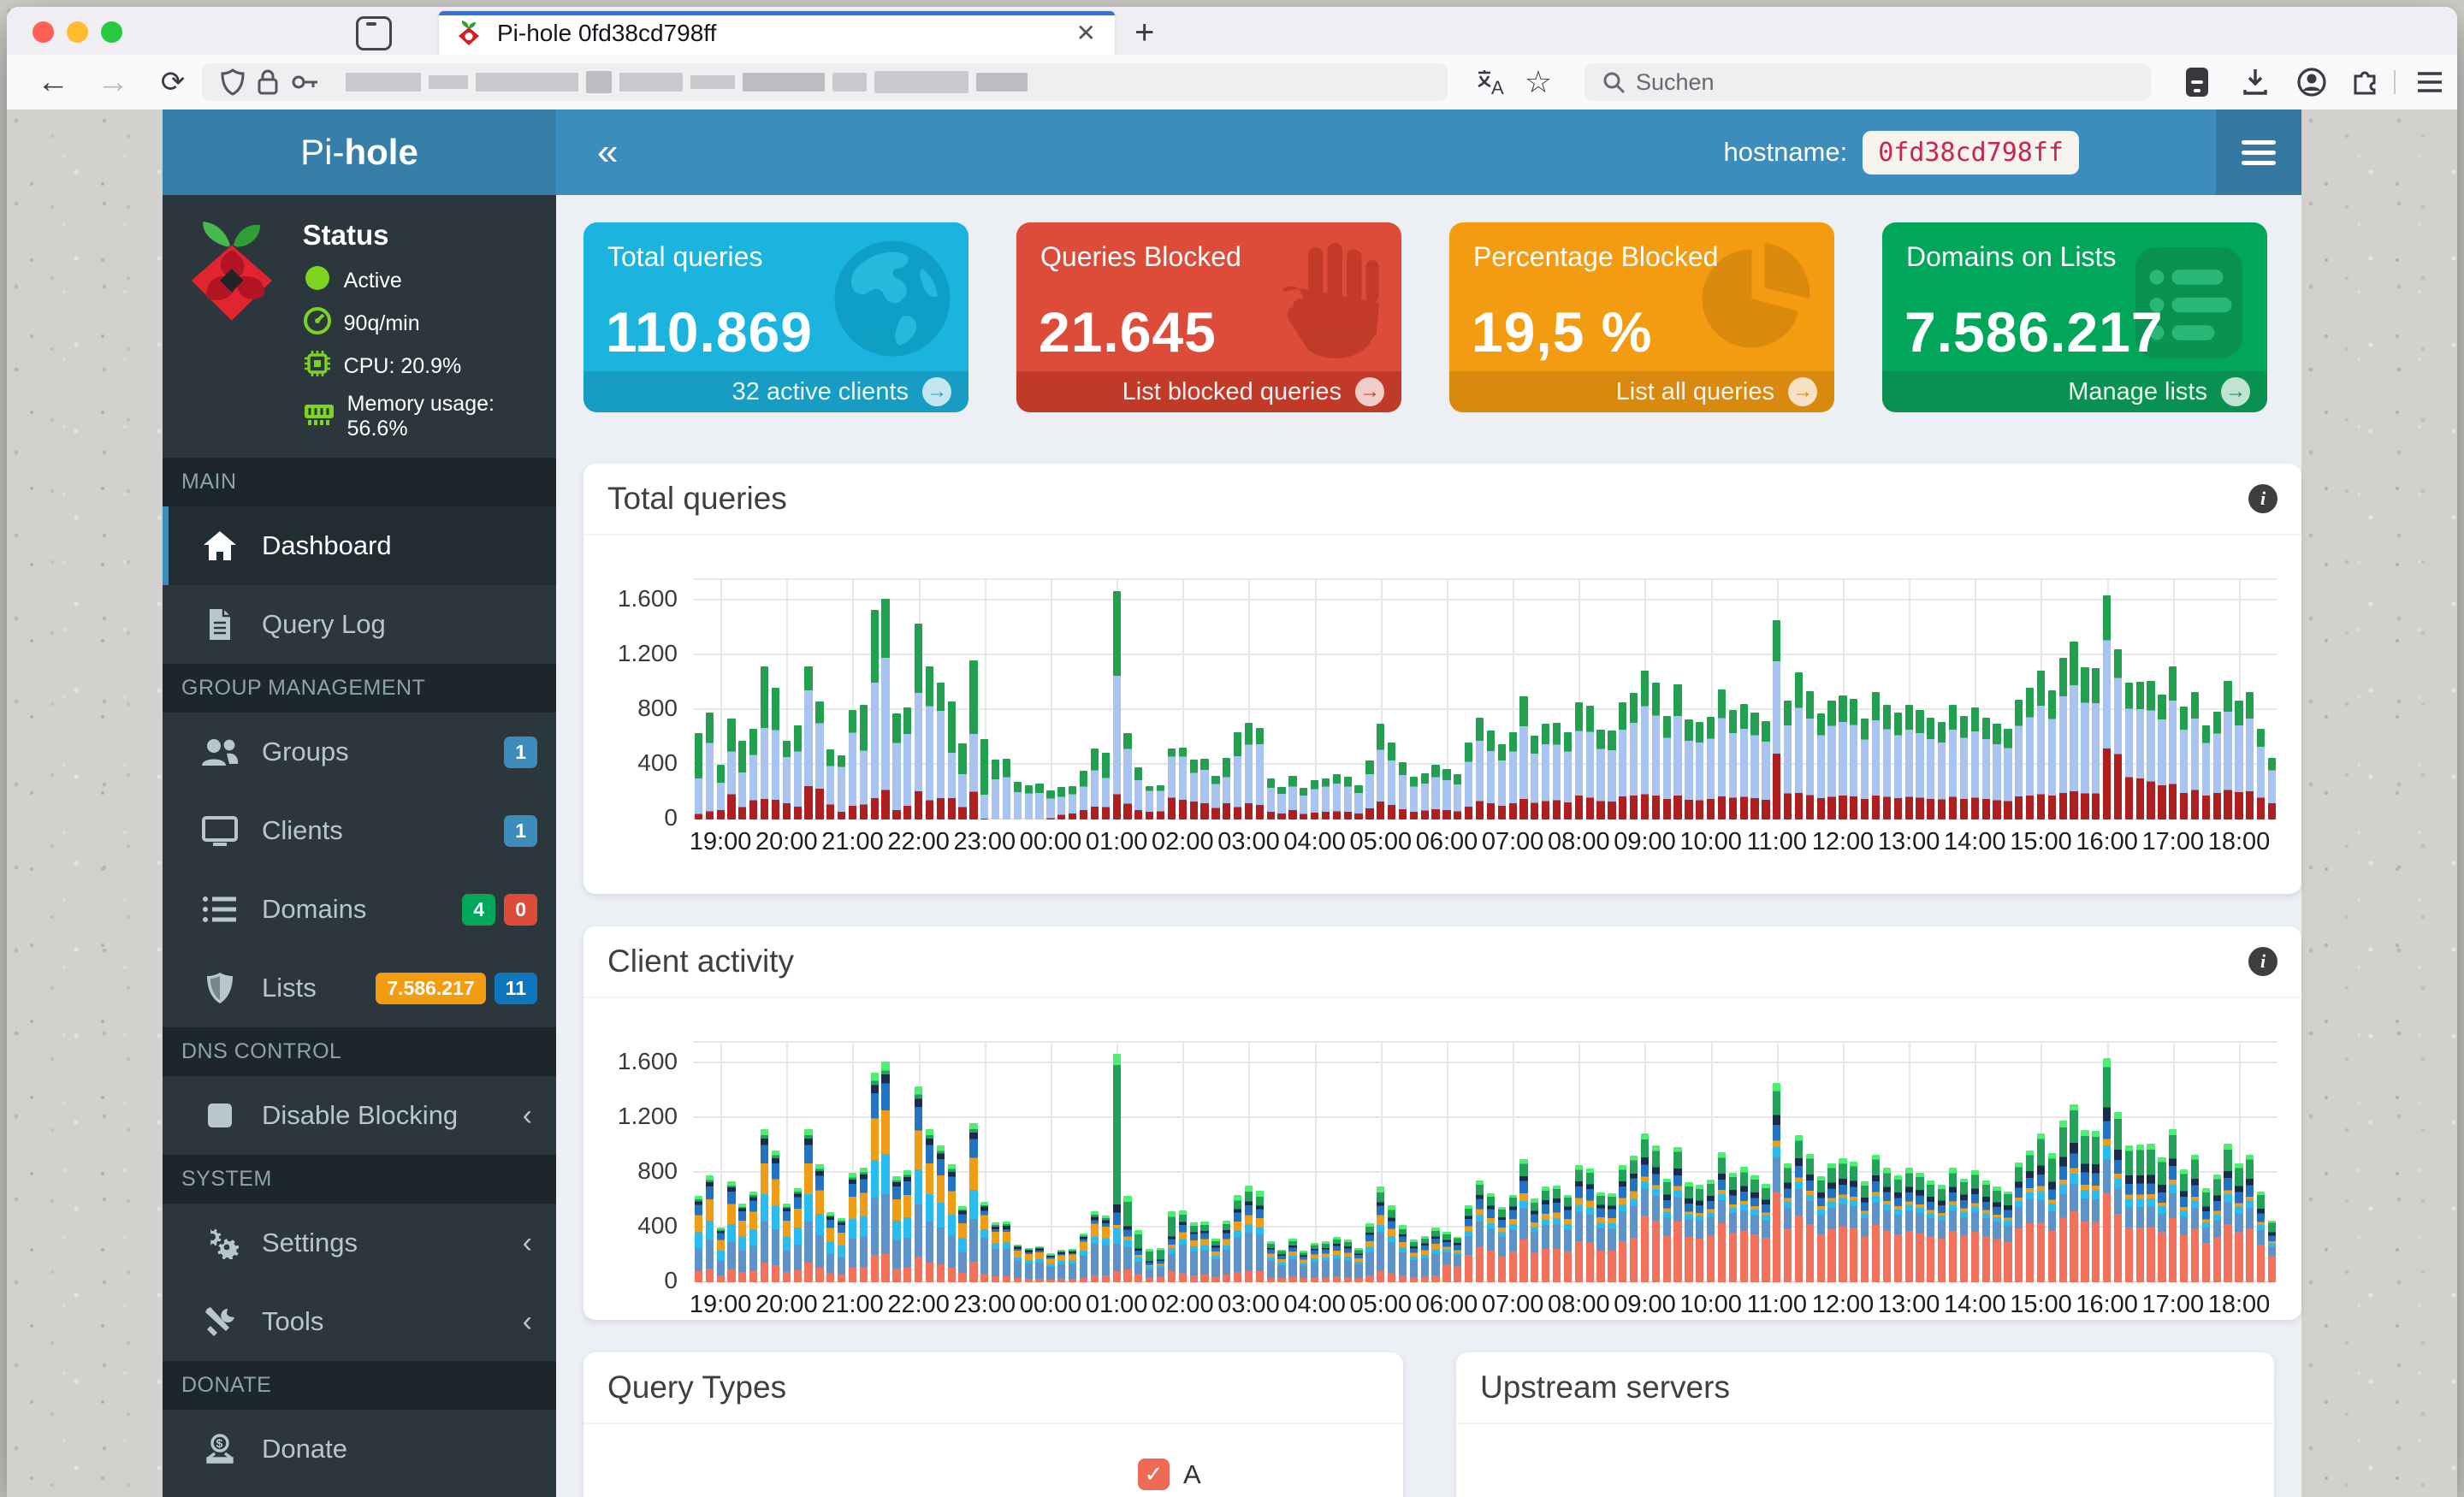 The height and width of the screenshot is (1497, 2464). Describe the element at coordinates (233, 82) in the screenshot. I see `shield-icon` at that location.